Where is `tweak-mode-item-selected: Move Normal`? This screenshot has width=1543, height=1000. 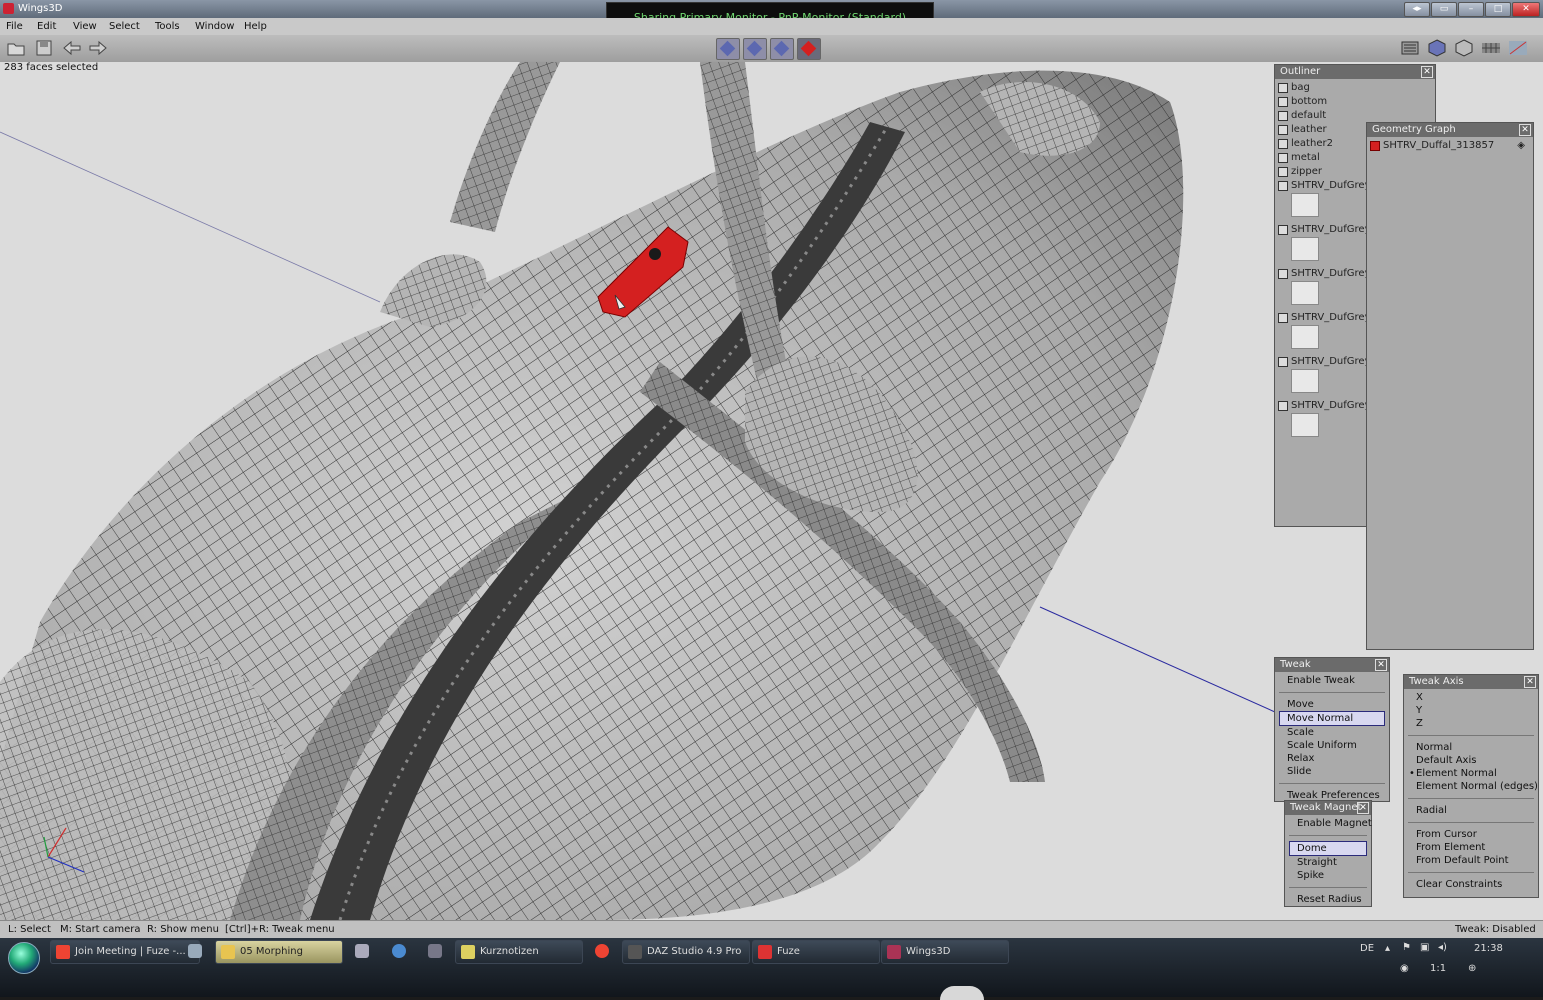
tweak-mode-item-selected: Move Normal is located at coordinates (1332, 718).